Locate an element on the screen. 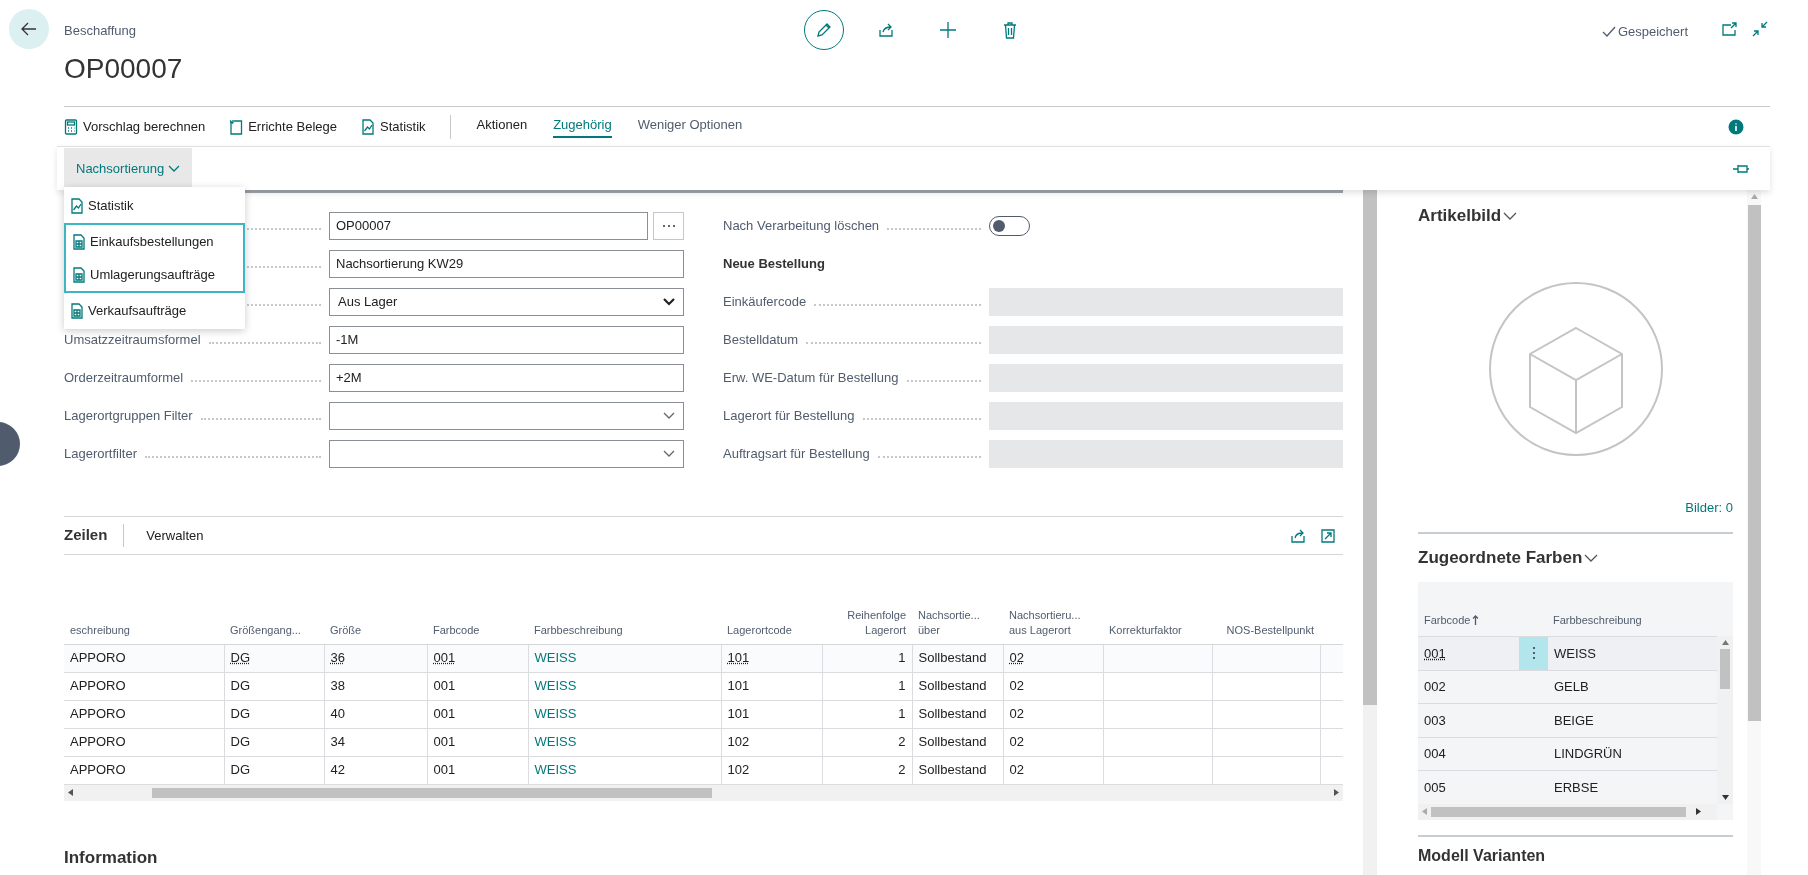  table-cell-text: BEIGE is located at coordinates (1574, 720).